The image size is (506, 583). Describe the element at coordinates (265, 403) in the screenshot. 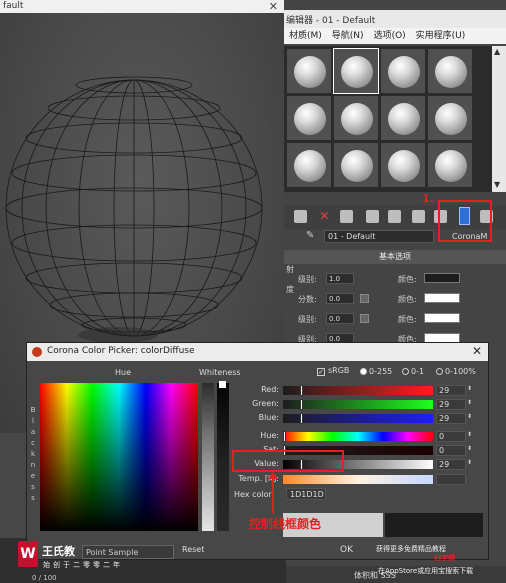

I see `green-label: Green:` at that location.